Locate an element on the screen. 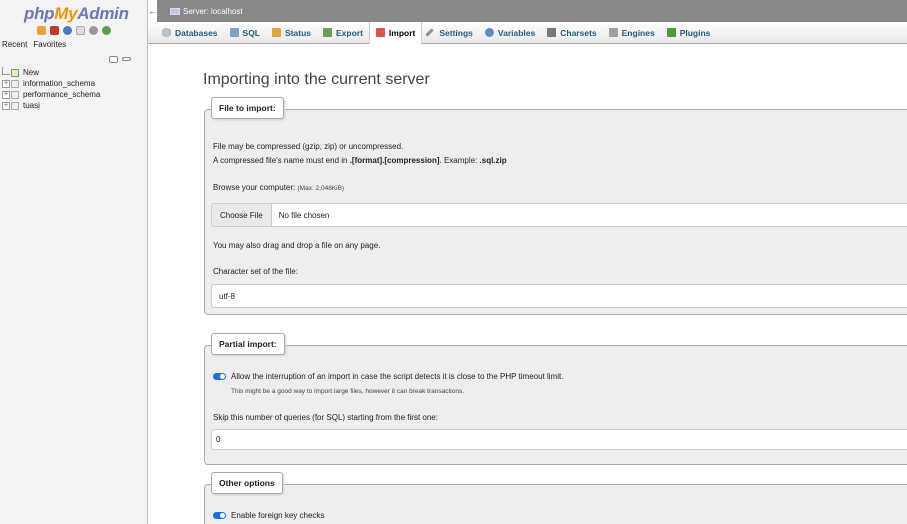 The height and width of the screenshot is (524, 907). skip-queries-value: 0 is located at coordinates (218, 439).